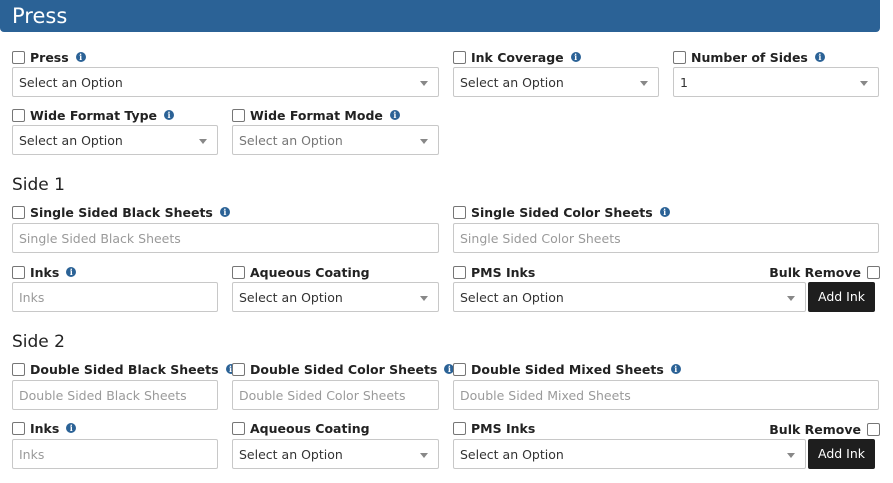  What do you see at coordinates (310, 428) in the screenshot?
I see `side2-aqueous-label-text: Aqueous Coating` at bounding box center [310, 428].